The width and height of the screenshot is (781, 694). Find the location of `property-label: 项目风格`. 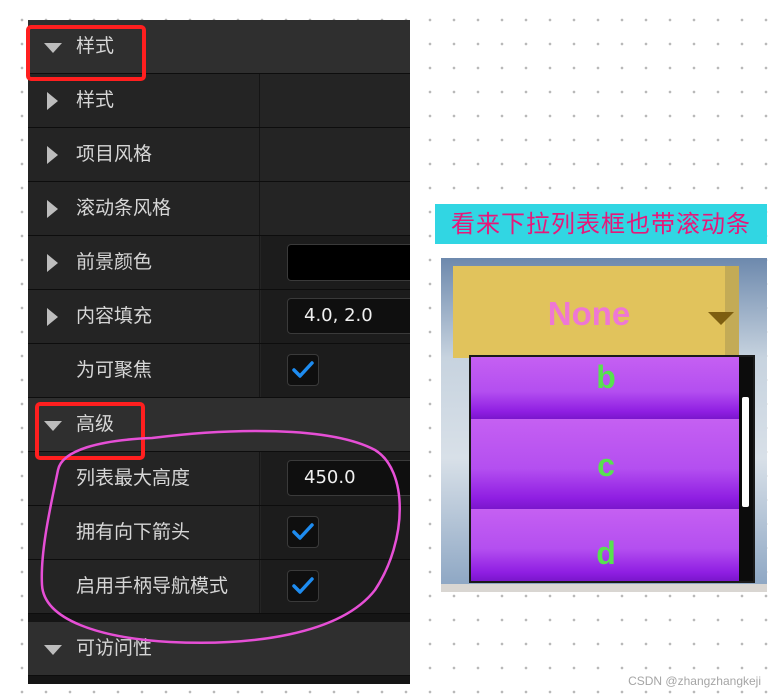

property-label: 项目风格 is located at coordinates (114, 154).